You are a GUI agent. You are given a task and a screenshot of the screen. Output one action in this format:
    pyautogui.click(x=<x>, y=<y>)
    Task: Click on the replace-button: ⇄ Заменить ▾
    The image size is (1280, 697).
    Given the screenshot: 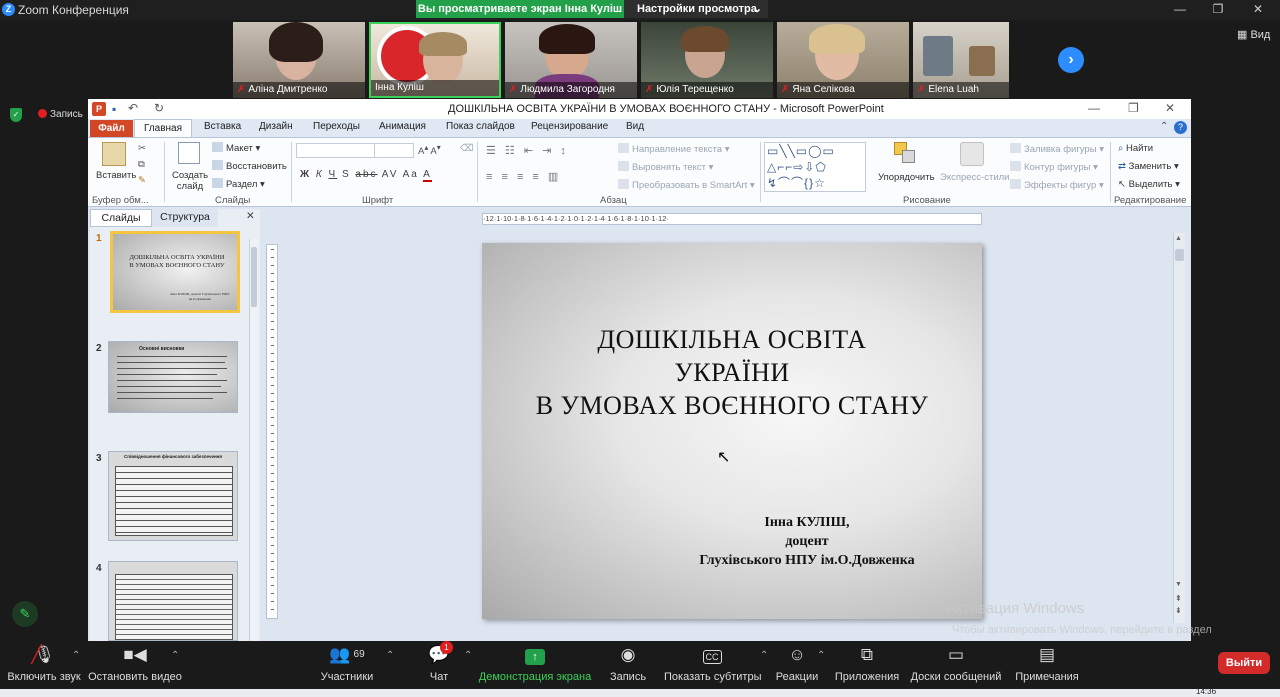 What is the action you would take?
    pyautogui.click(x=1148, y=166)
    